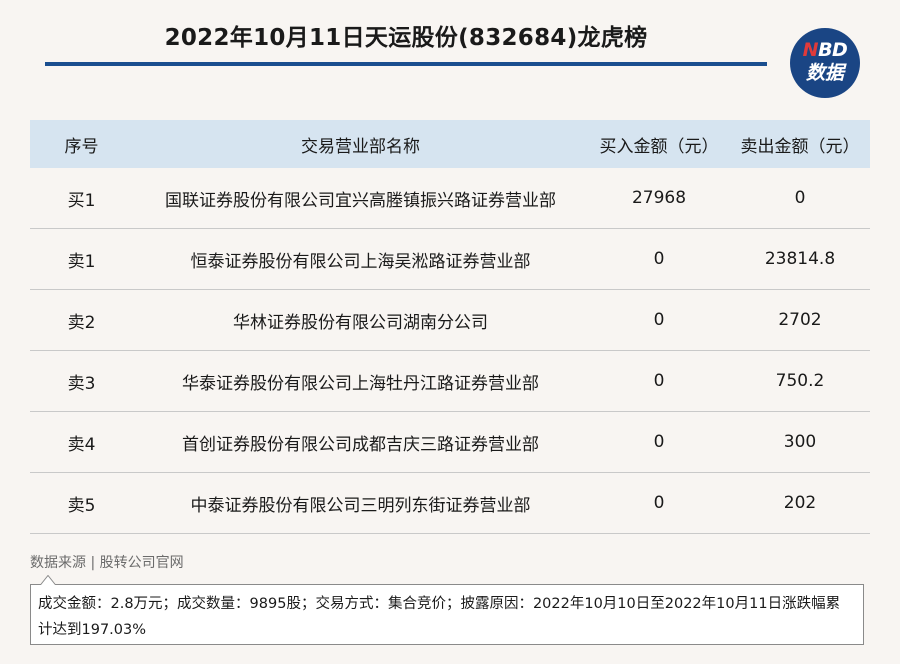 This screenshot has width=900, height=664. Describe the element at coordinates (800, 442) in the screenshot. I see `cell-sell: 300` at that location.